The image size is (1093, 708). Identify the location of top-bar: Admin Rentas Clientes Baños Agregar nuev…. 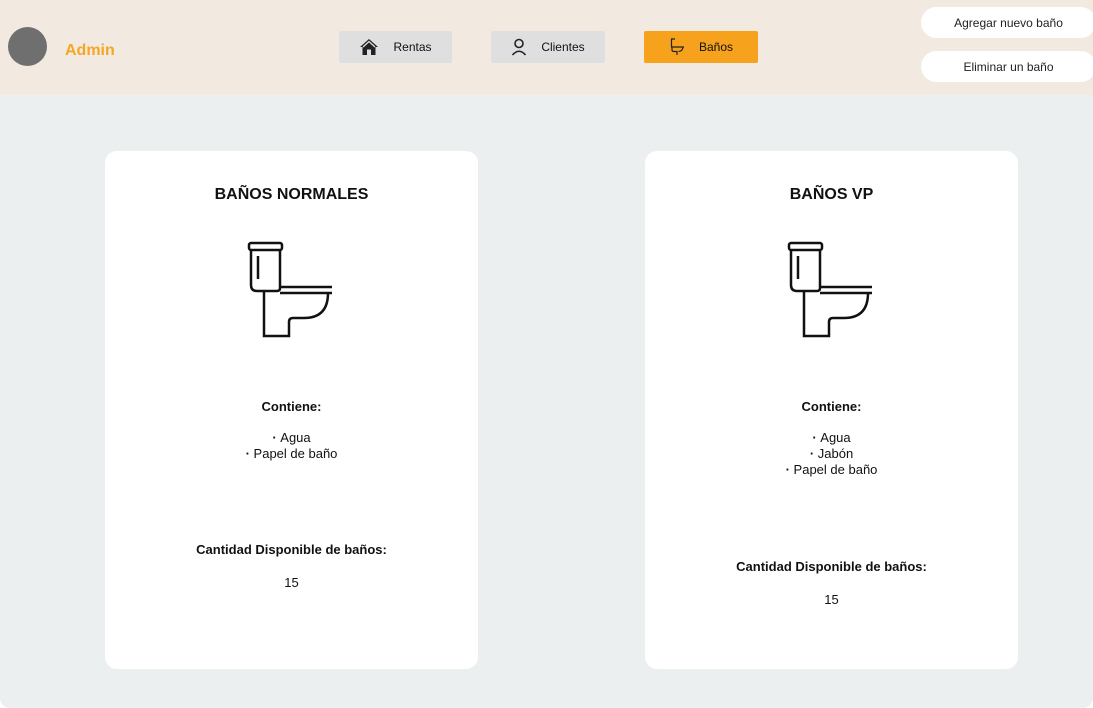
(546, 47).